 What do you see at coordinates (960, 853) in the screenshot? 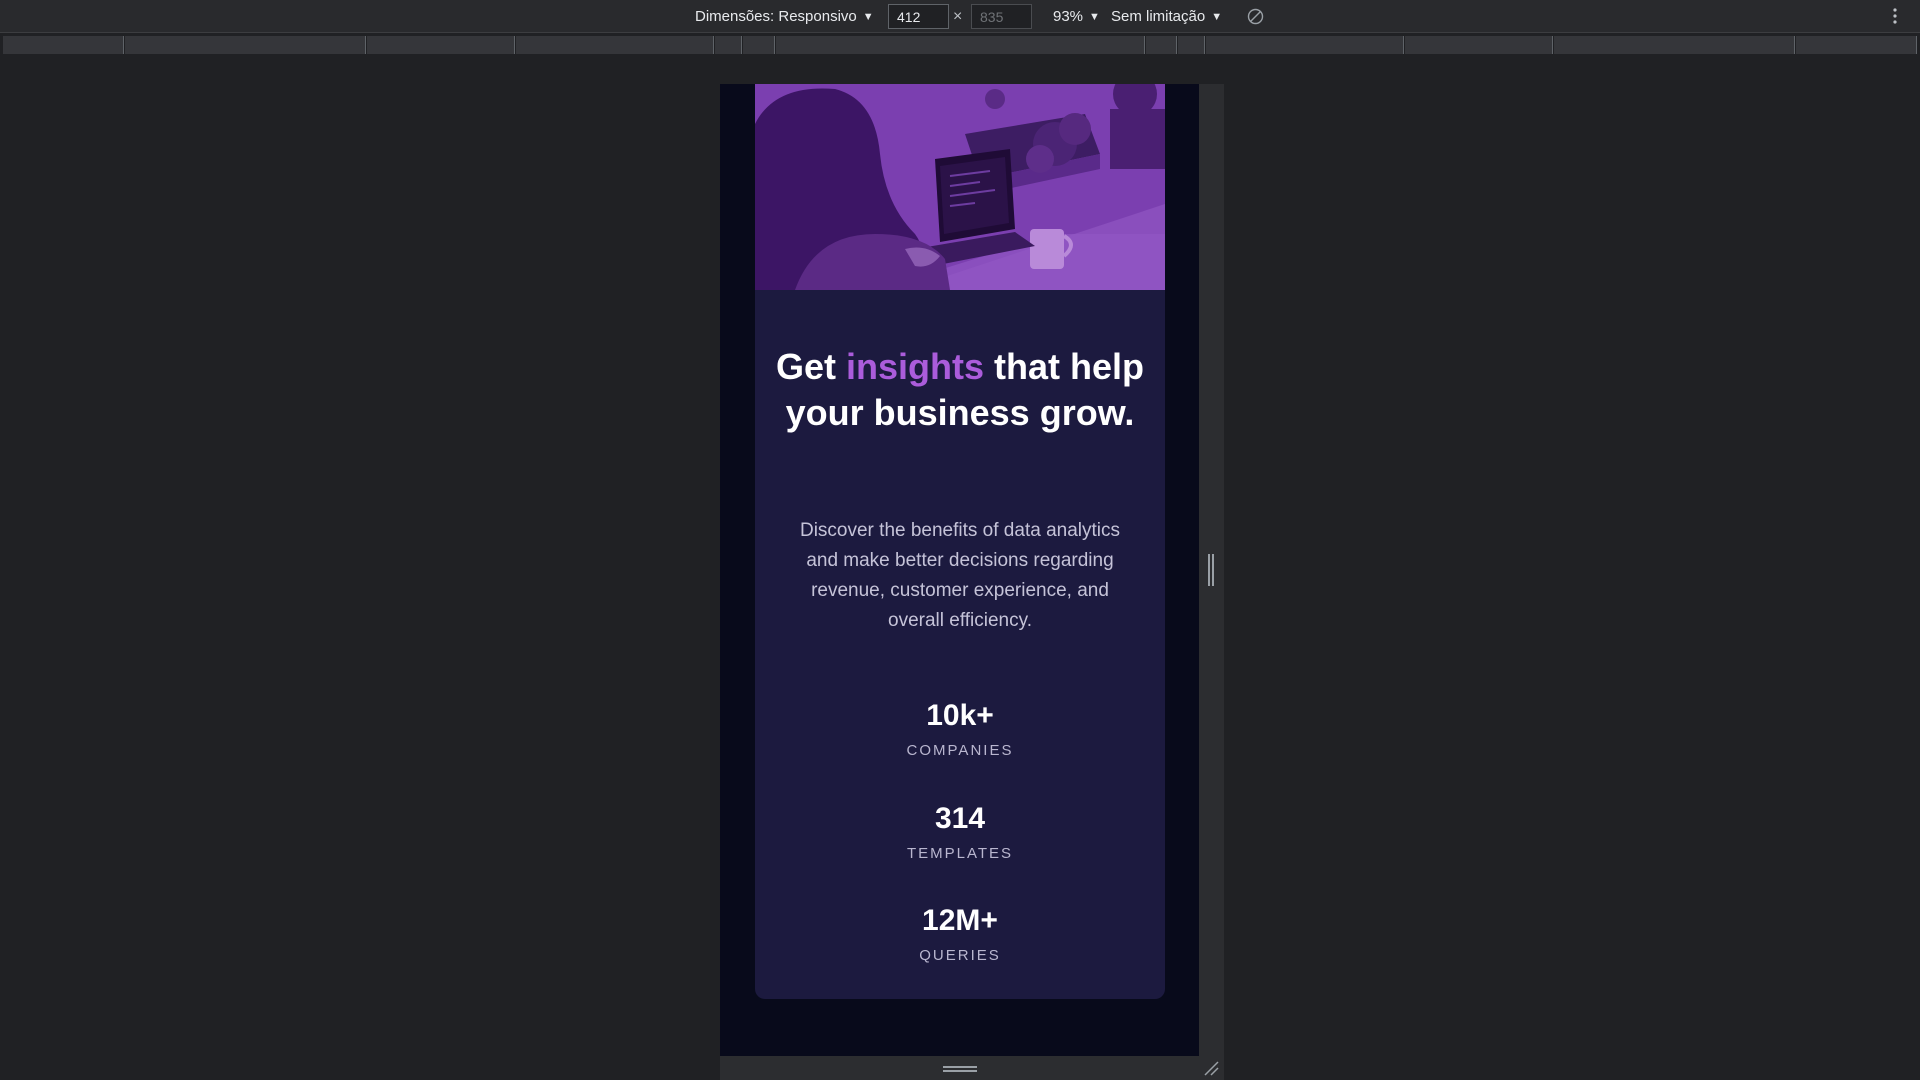
I see `stat-label: TEMPLATES` at bounding box center [960, 853].